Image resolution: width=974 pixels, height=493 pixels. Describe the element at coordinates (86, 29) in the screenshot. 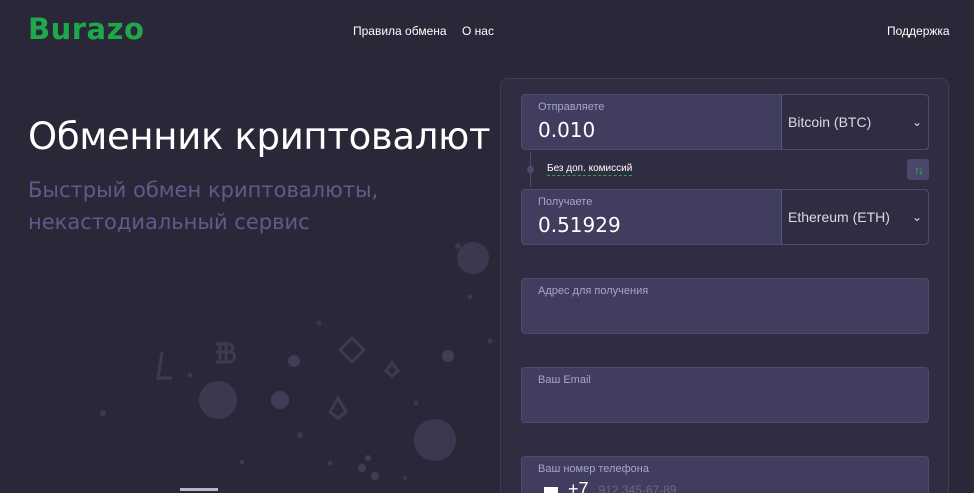

I see `logo: Burazo` at that location.